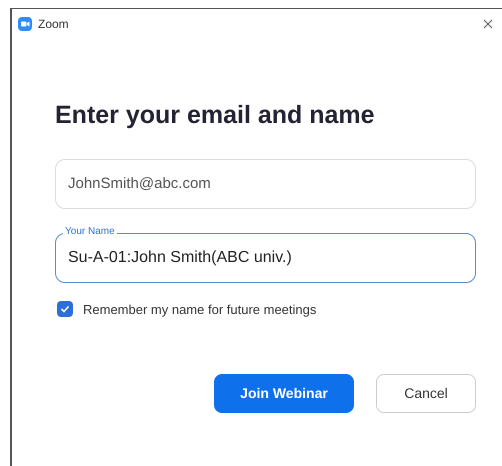 This screenshot has width=502, height=466. I want to click on checkmark-icon, so click(65, 309).